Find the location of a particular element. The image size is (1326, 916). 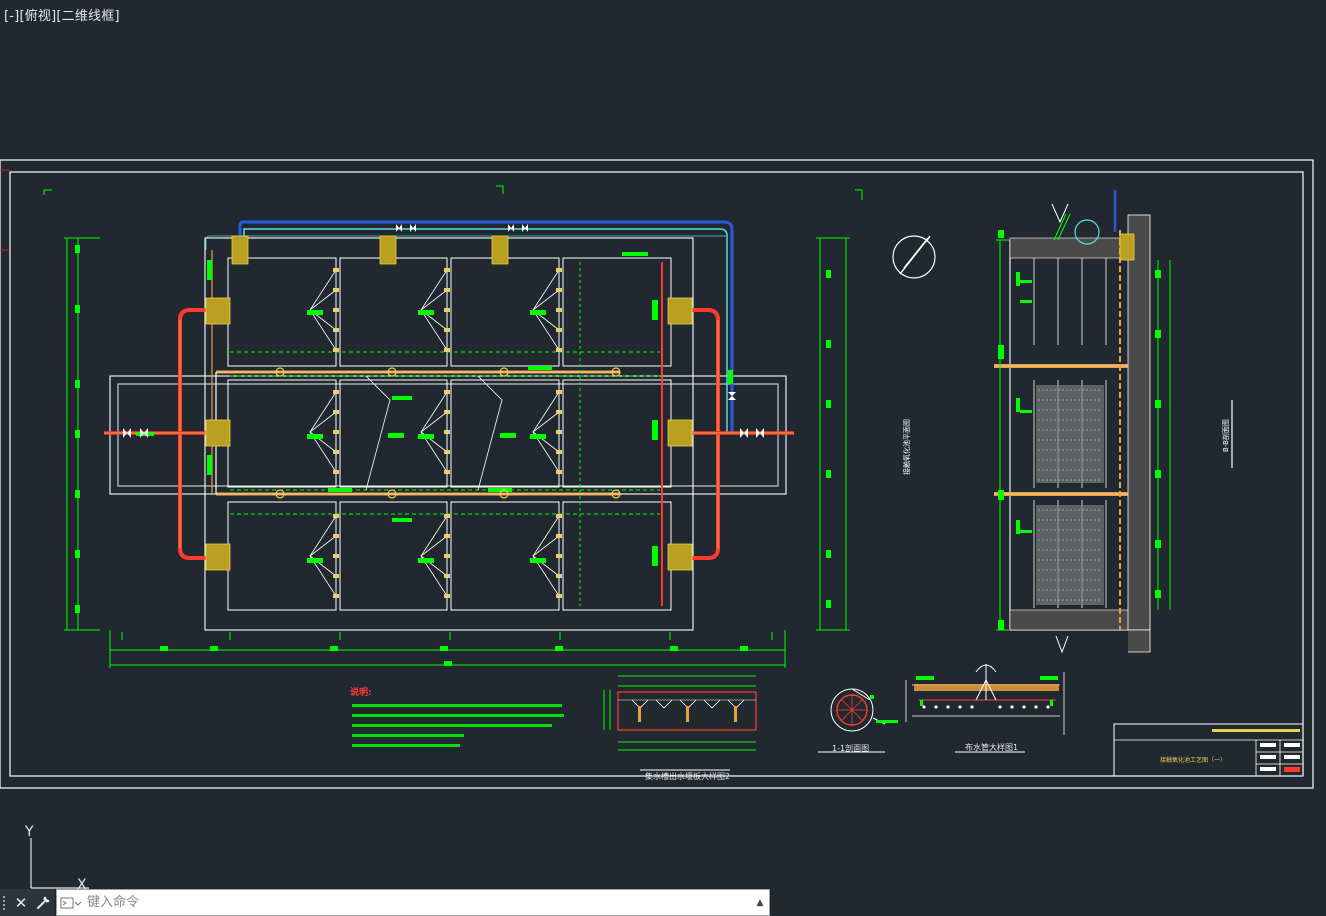

notes-title: 说明: is located at coordinates (361, 692).